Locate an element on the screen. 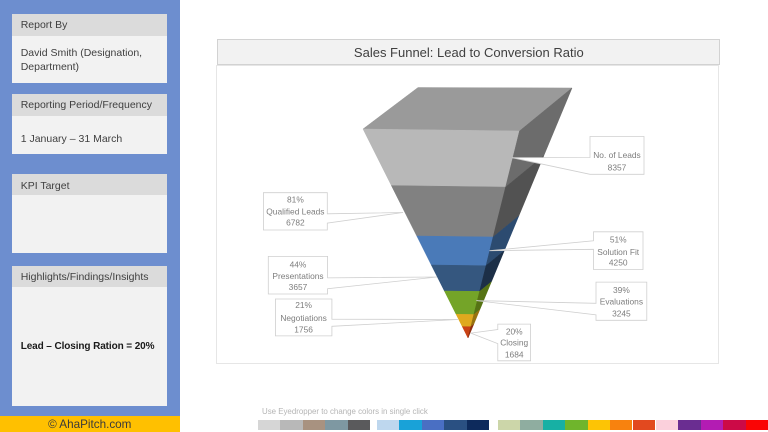 Image resolution: width=768 pixels, height=432 pixels. svg-text: Closing is located at coordinates (514, 343).